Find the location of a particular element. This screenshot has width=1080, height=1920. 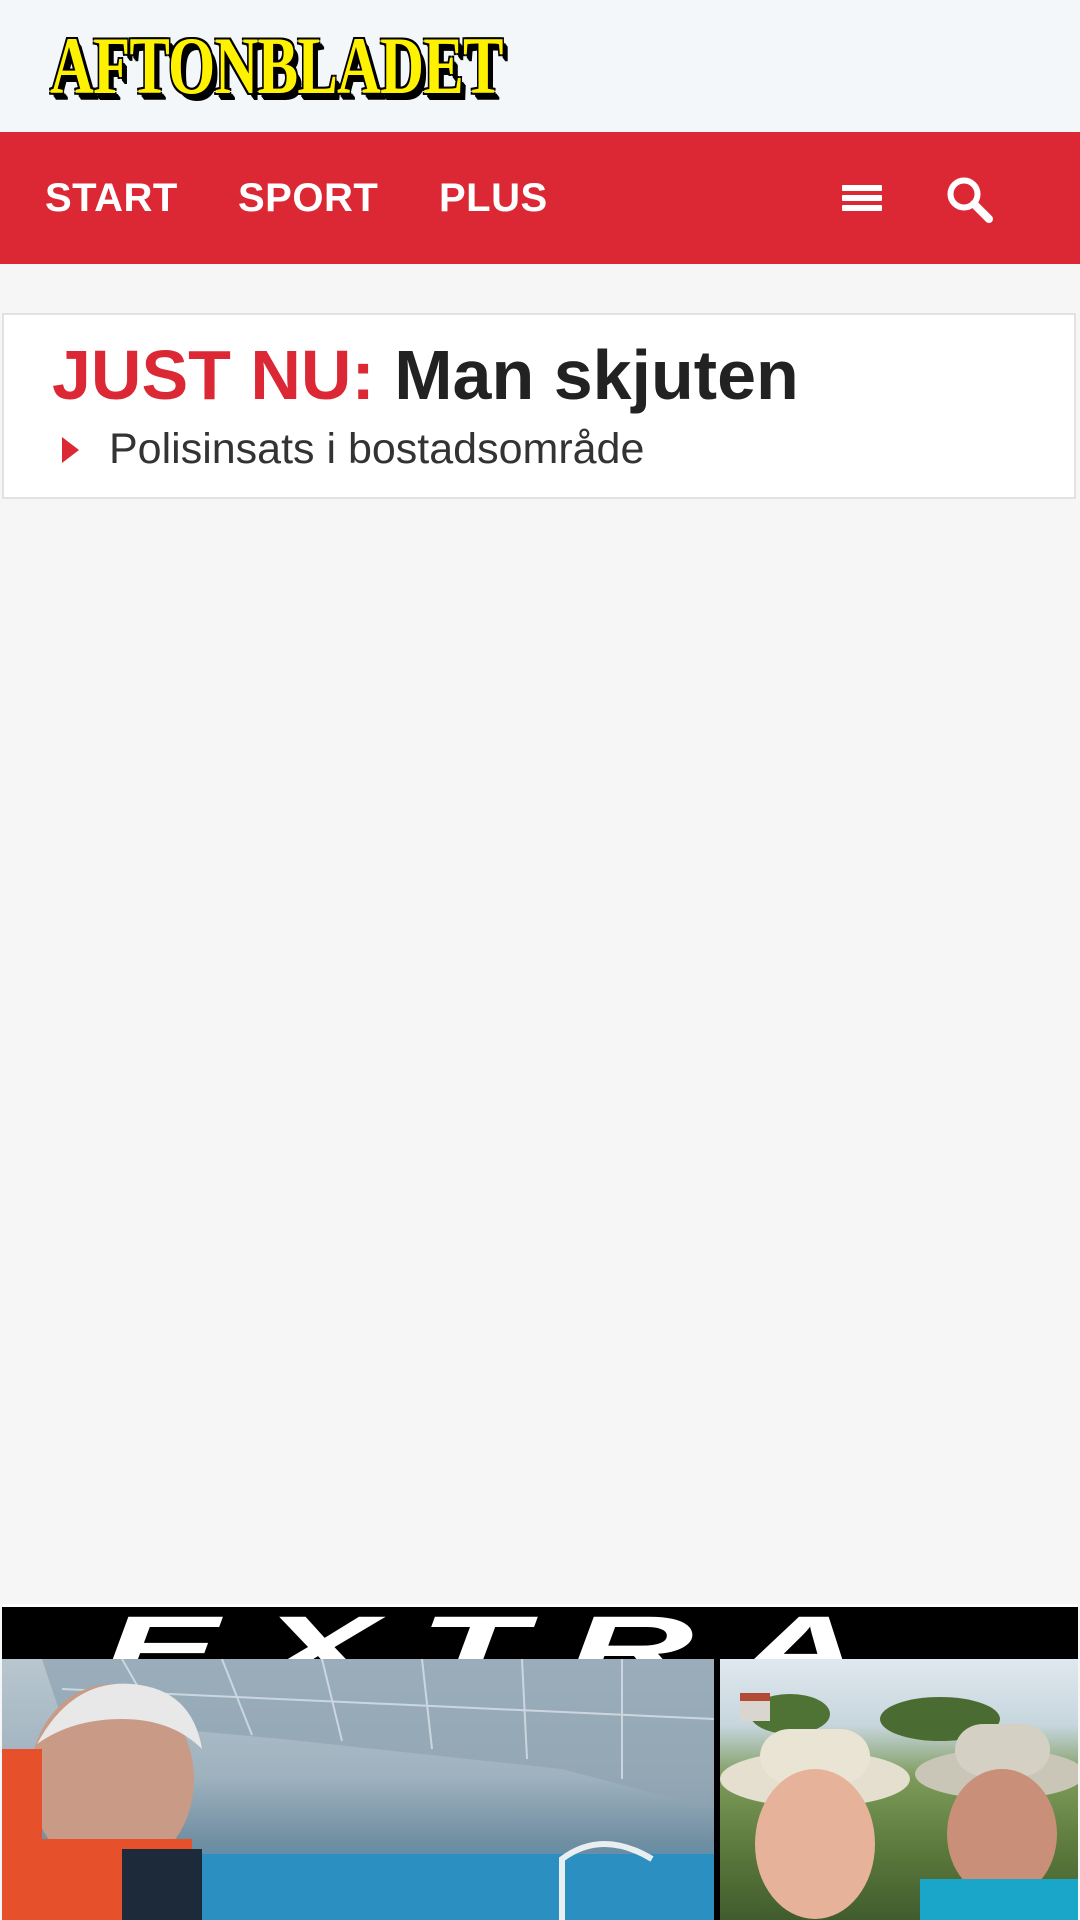

extra-banner: EXTRA is located at coordinates (540, 1633).